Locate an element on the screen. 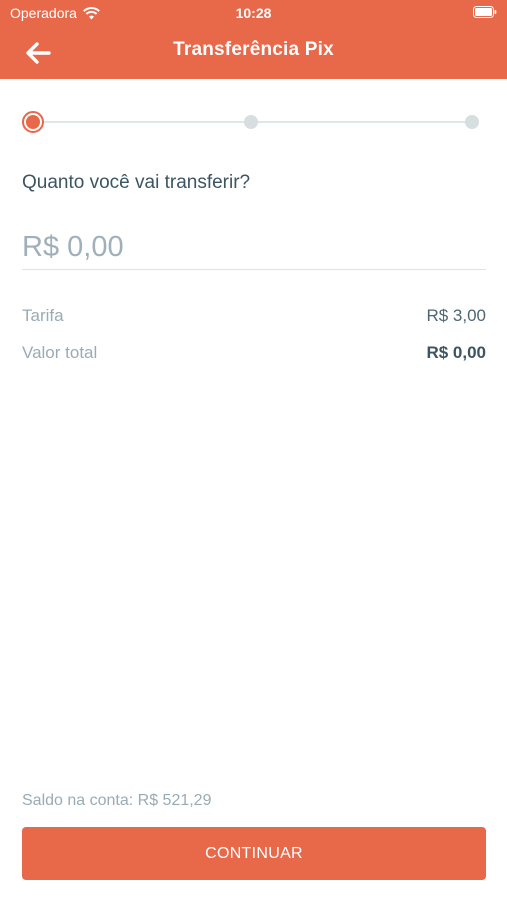  battery-icon is located at coordinates (485, 12).